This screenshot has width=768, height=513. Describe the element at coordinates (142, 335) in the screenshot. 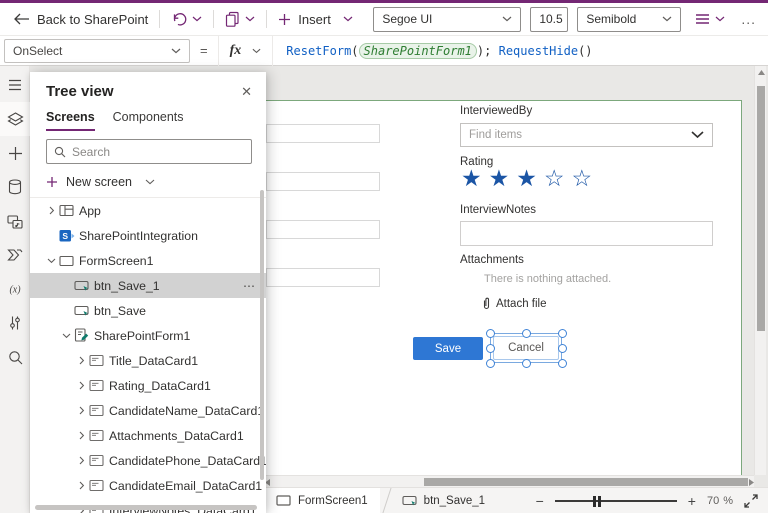

I see `tree-item-label: SharePointForm1` at that location.